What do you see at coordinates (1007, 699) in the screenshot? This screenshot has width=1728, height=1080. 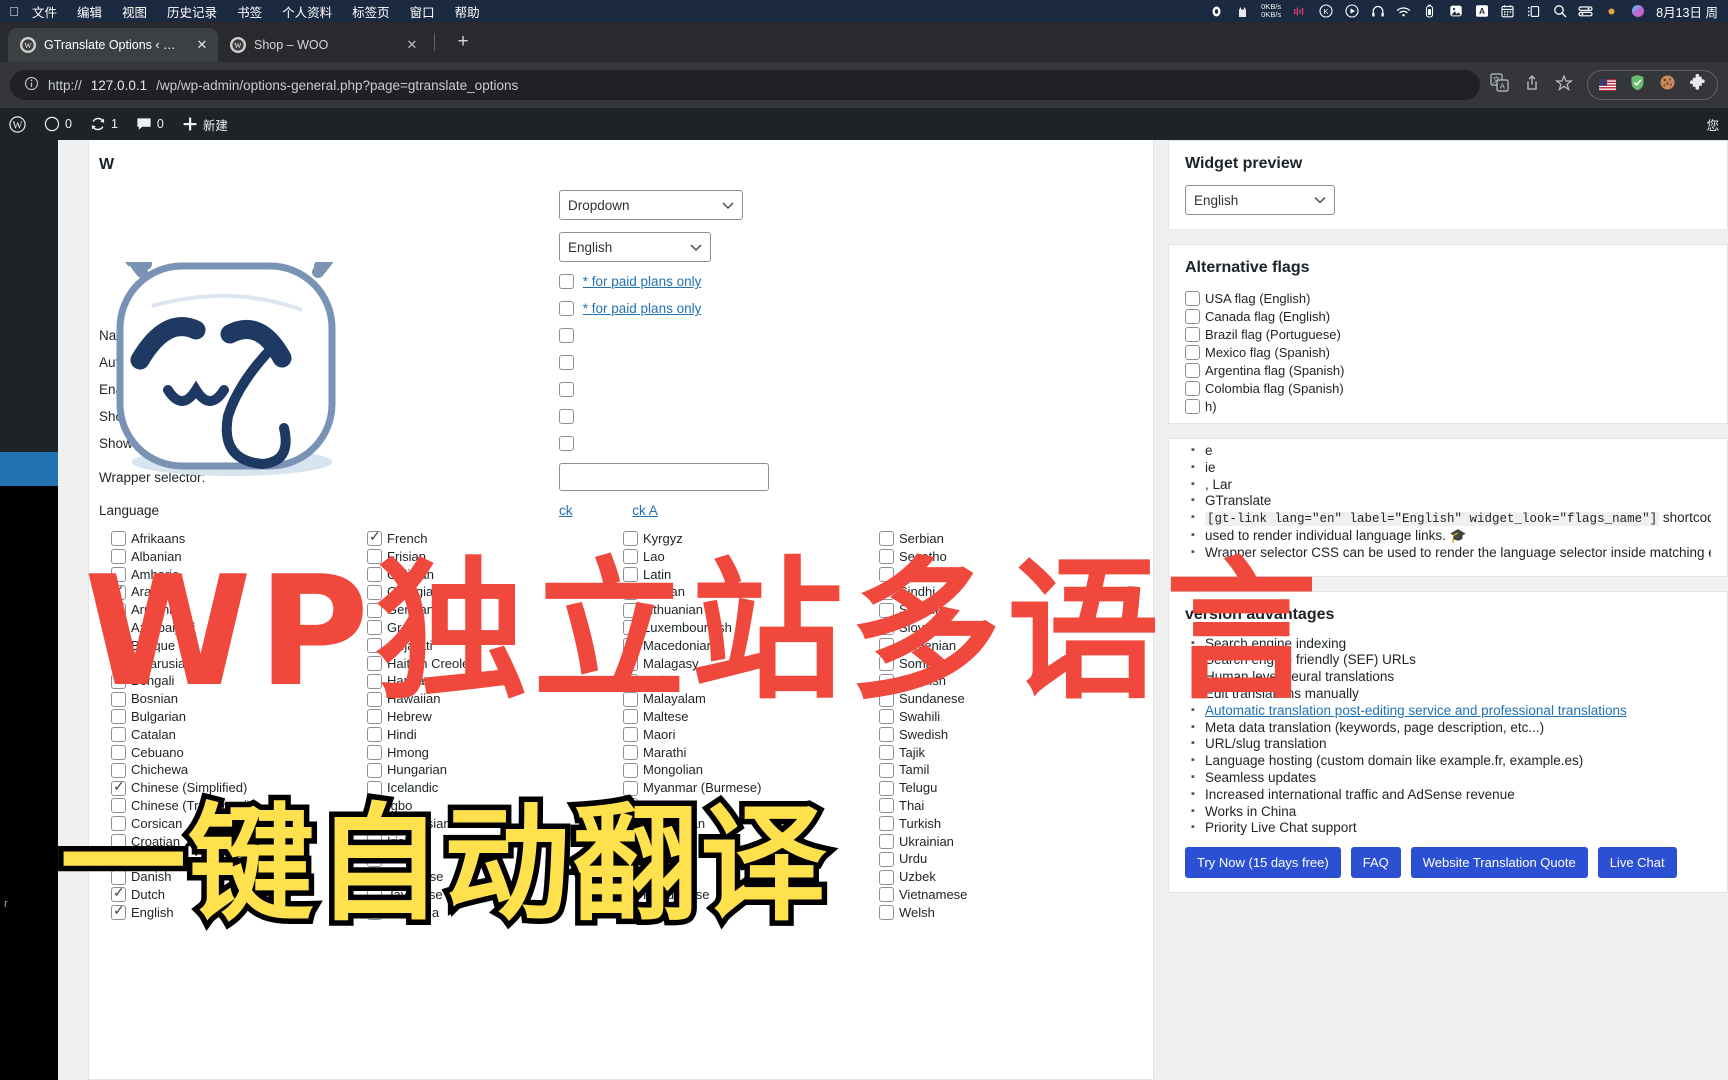 I see `language-item: Sundanese` at bounding box center [1007, 699].